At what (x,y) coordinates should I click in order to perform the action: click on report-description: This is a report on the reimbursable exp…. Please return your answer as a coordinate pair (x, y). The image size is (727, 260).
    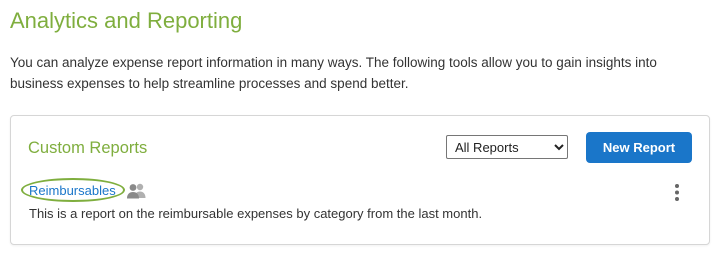
    Looking at the image, I should click on (256, 213).